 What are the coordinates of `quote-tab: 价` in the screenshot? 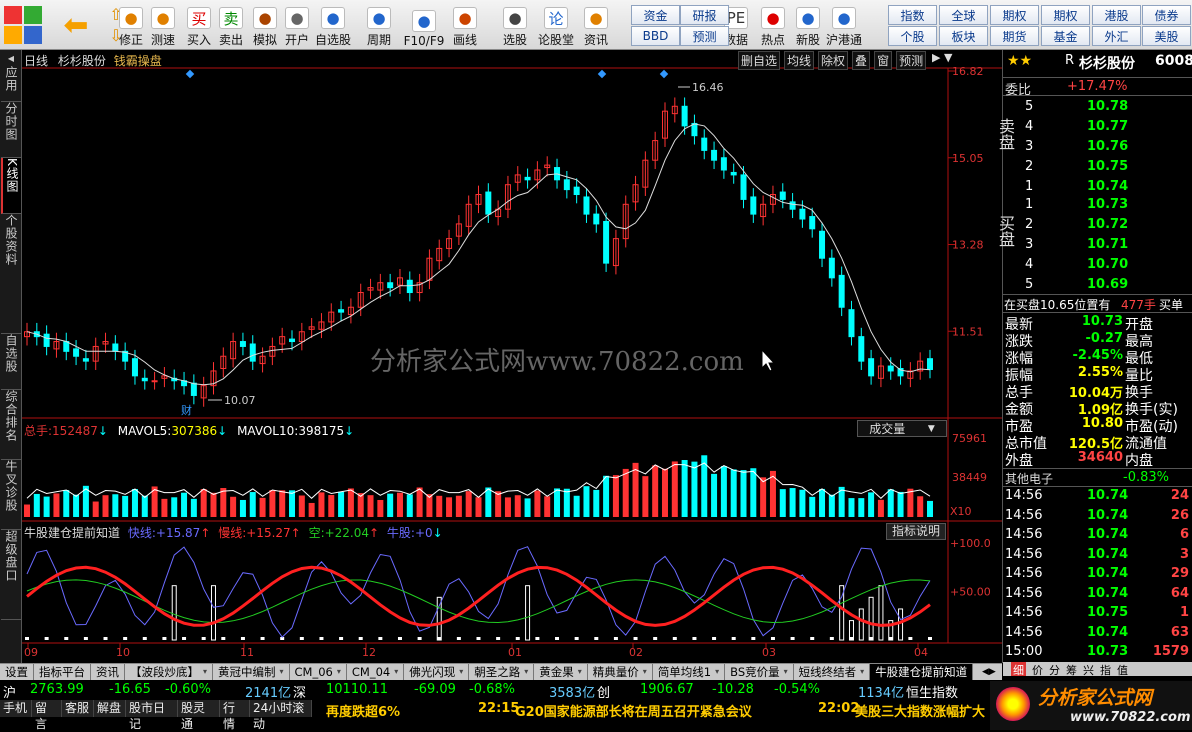 It's located at (1037, 669).